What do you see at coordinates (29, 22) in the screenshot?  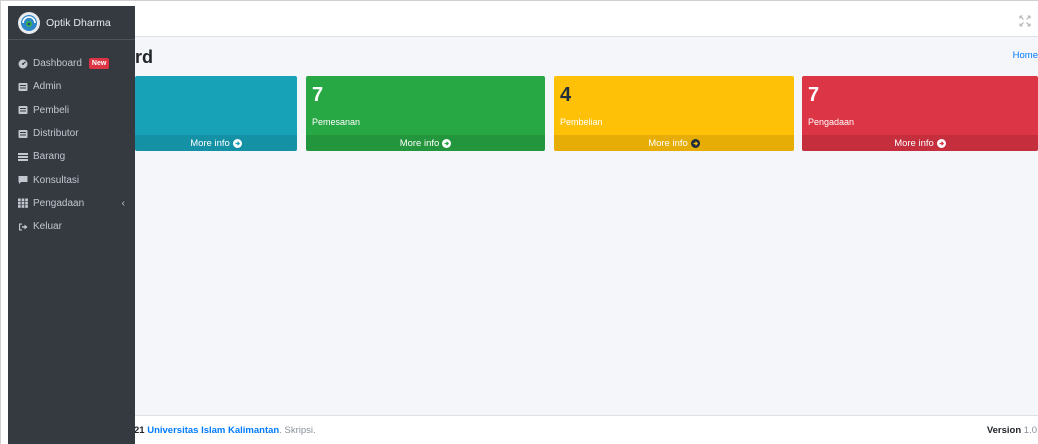 I see `brand-logo-icon` at bounding box center [29, 22].